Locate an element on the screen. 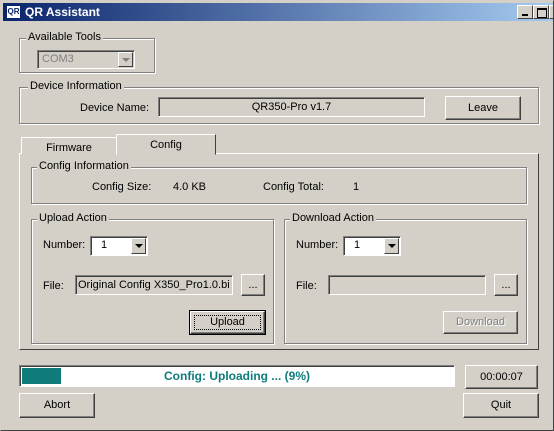 The width and height of the screenshot is (554, 431). download-number-select: 1 is located at coordinates (372, 246).